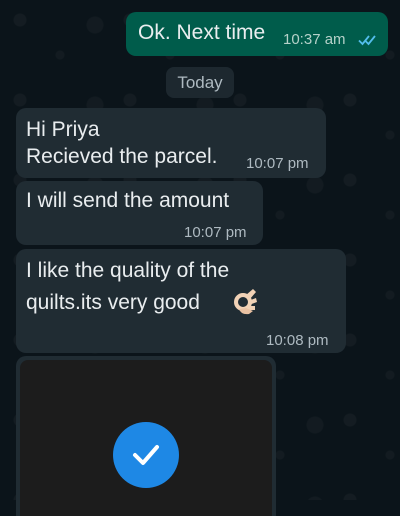 This screenshot has height=516, width=400. What do you see at coordinates (113, 302) in the screenshot?
I see `message-text-line-2: quilts.its very good` at bounding box center [113, 302].